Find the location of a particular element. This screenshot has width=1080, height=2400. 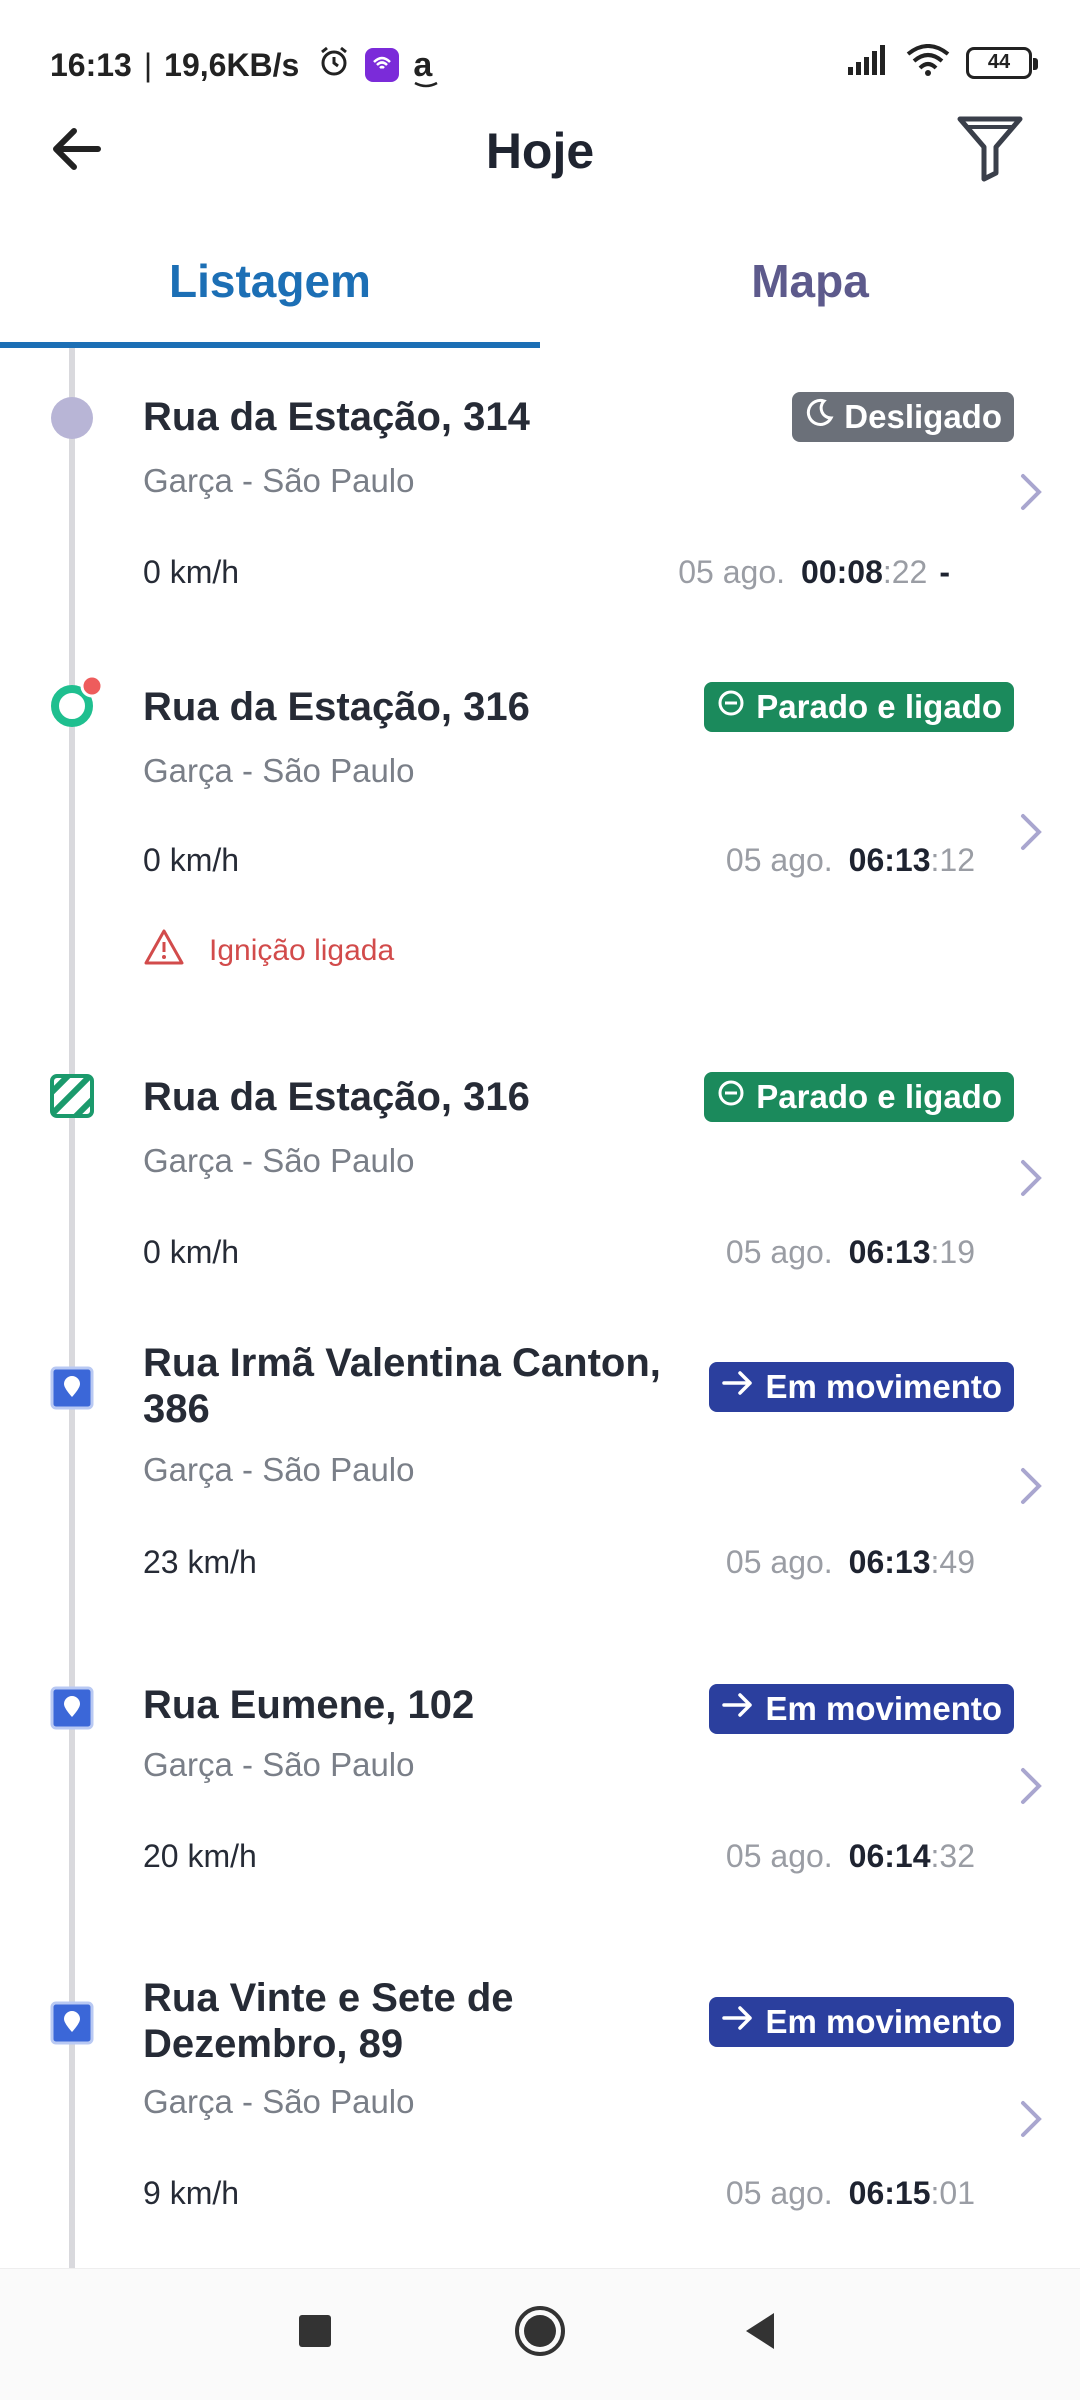

amazon-icon: a is located at coordinates (425, 66).